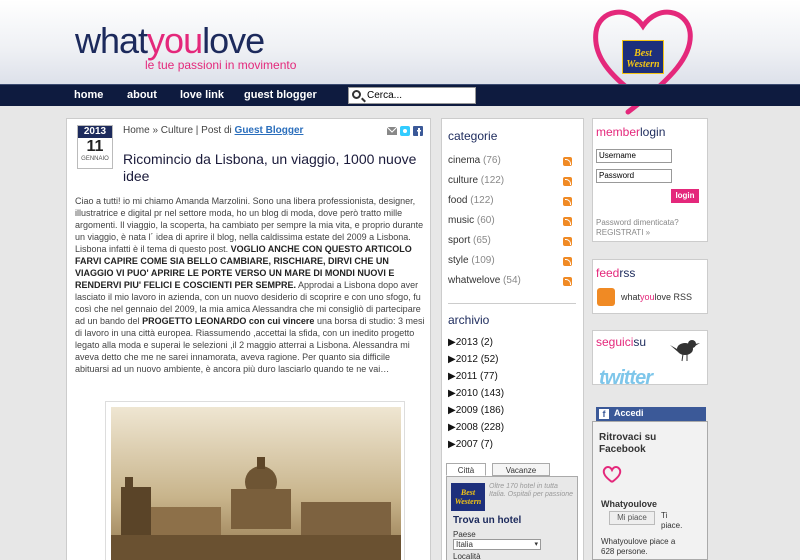 Image resolution: width=800 pixels, height=560 pixels. I want to click on site-tagline: le tue passioni in movimento, so click(221, 65).